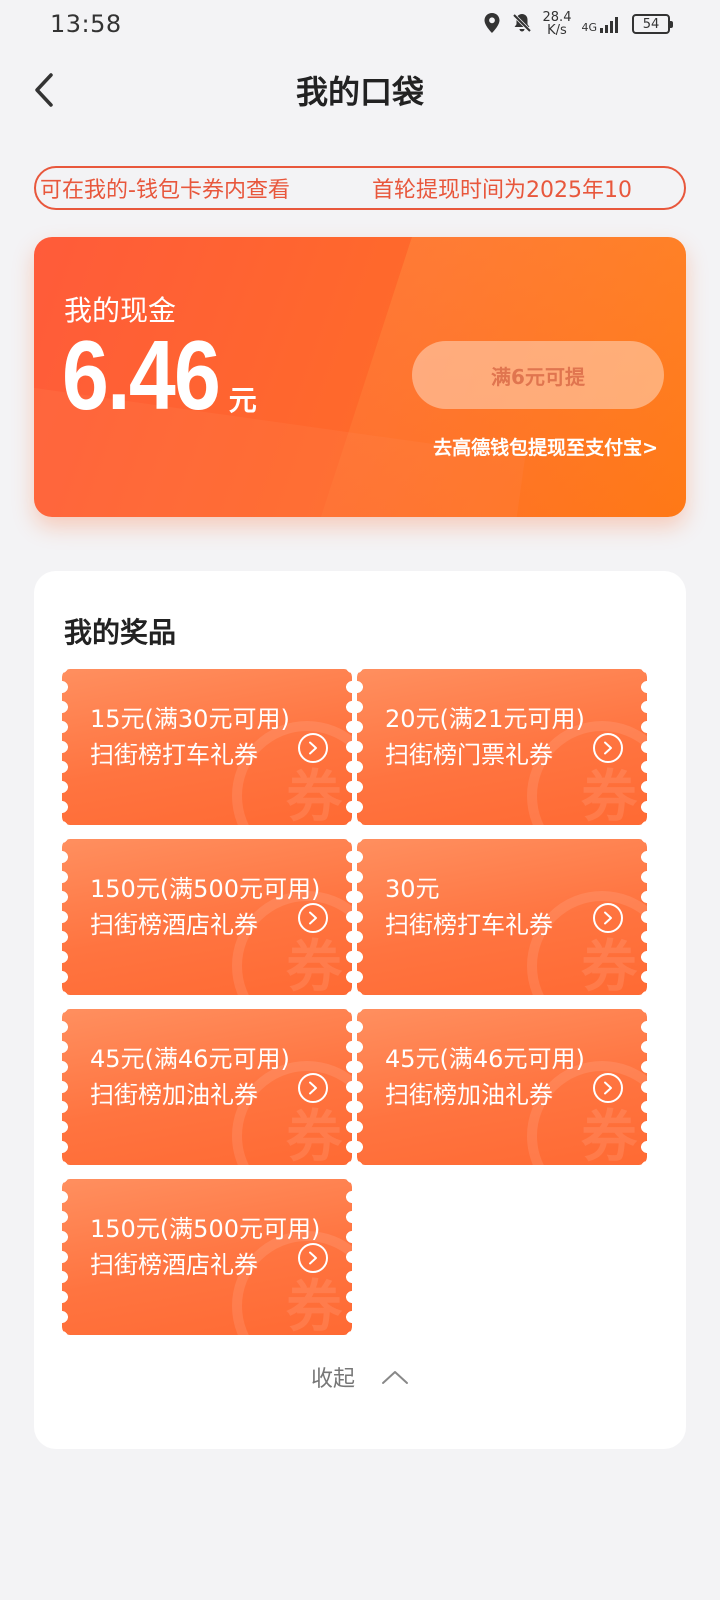 This screenshot has height=1600, width=720. Describe the element at coordinates (545, 446) in the screenshot. I see `wallet-withdraw-link: 去高德钱包提现至支付宝>` at that location.